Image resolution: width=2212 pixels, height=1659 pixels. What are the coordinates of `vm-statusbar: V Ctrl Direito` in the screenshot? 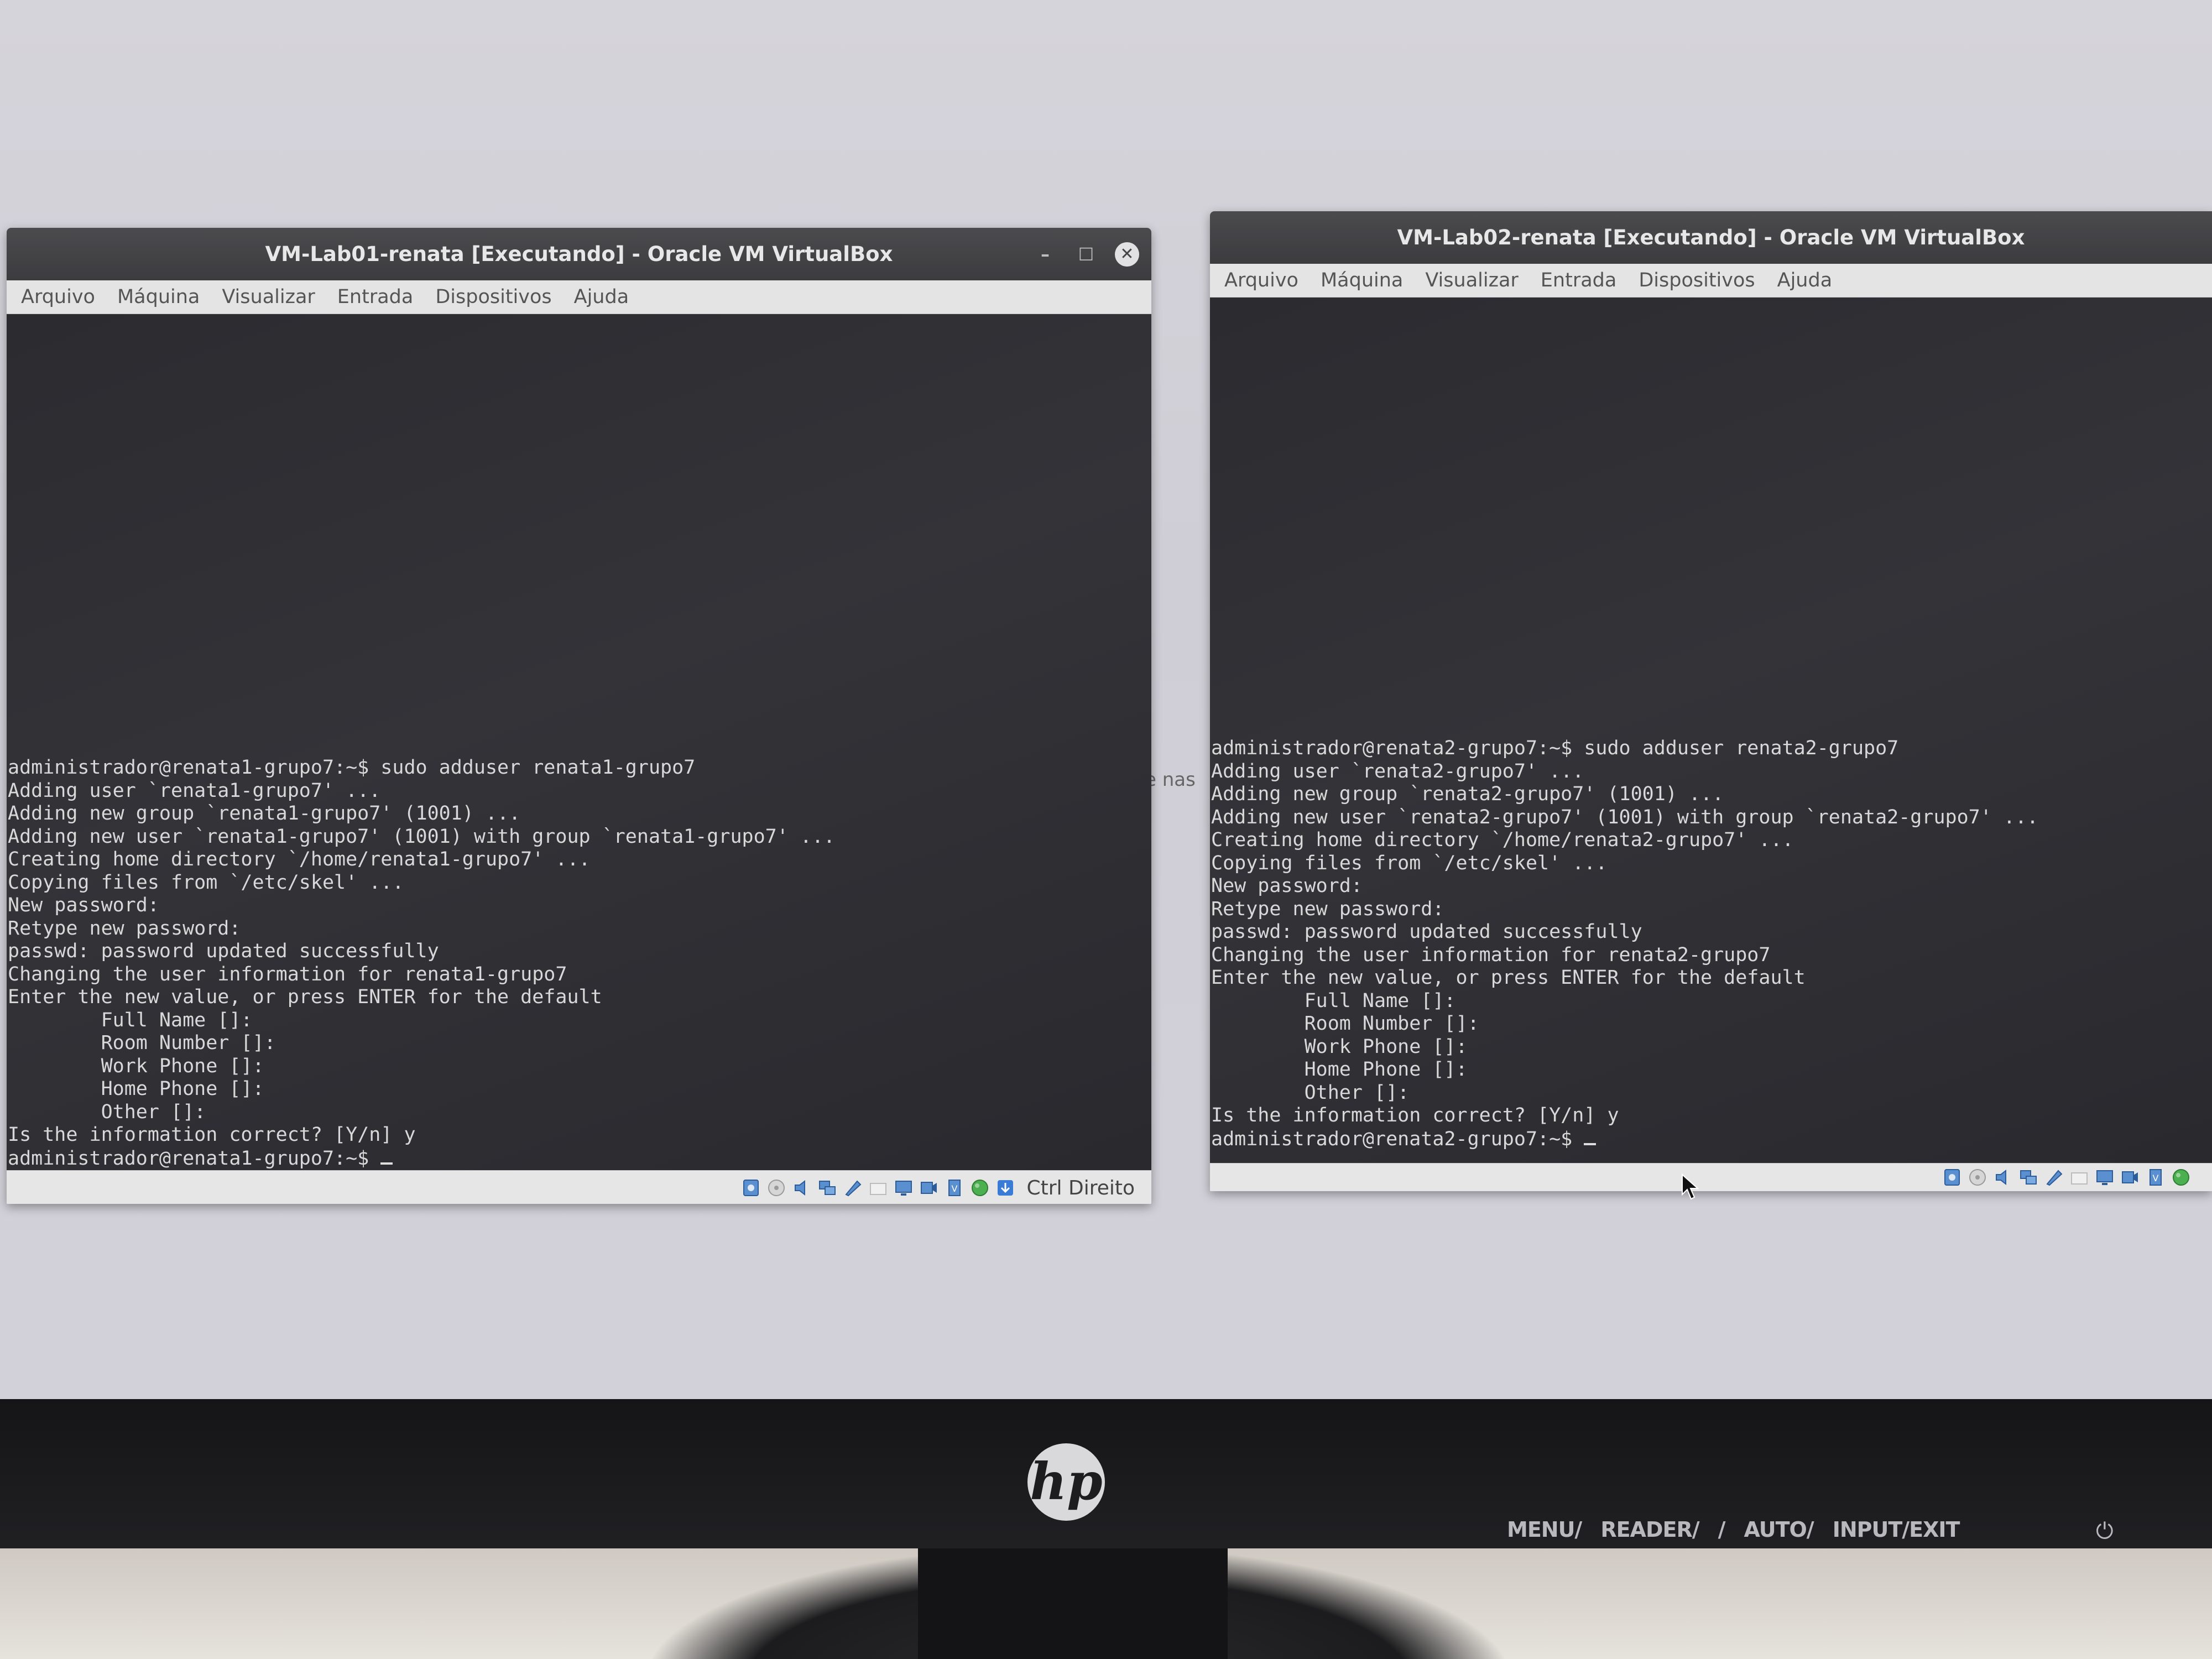 It's located at (579, 1187).